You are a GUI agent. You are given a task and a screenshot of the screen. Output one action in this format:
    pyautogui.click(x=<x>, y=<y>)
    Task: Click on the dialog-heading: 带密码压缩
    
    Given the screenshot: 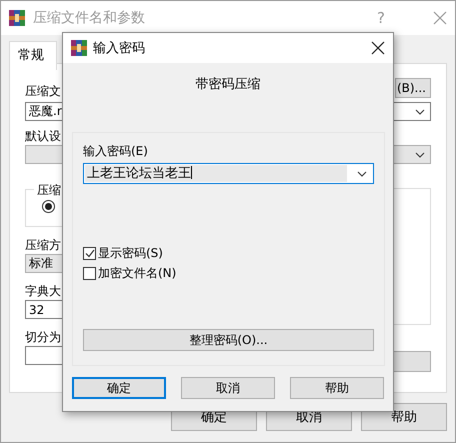 What is the action you would take?
    pyautogui.click(x=228, y=85)
    